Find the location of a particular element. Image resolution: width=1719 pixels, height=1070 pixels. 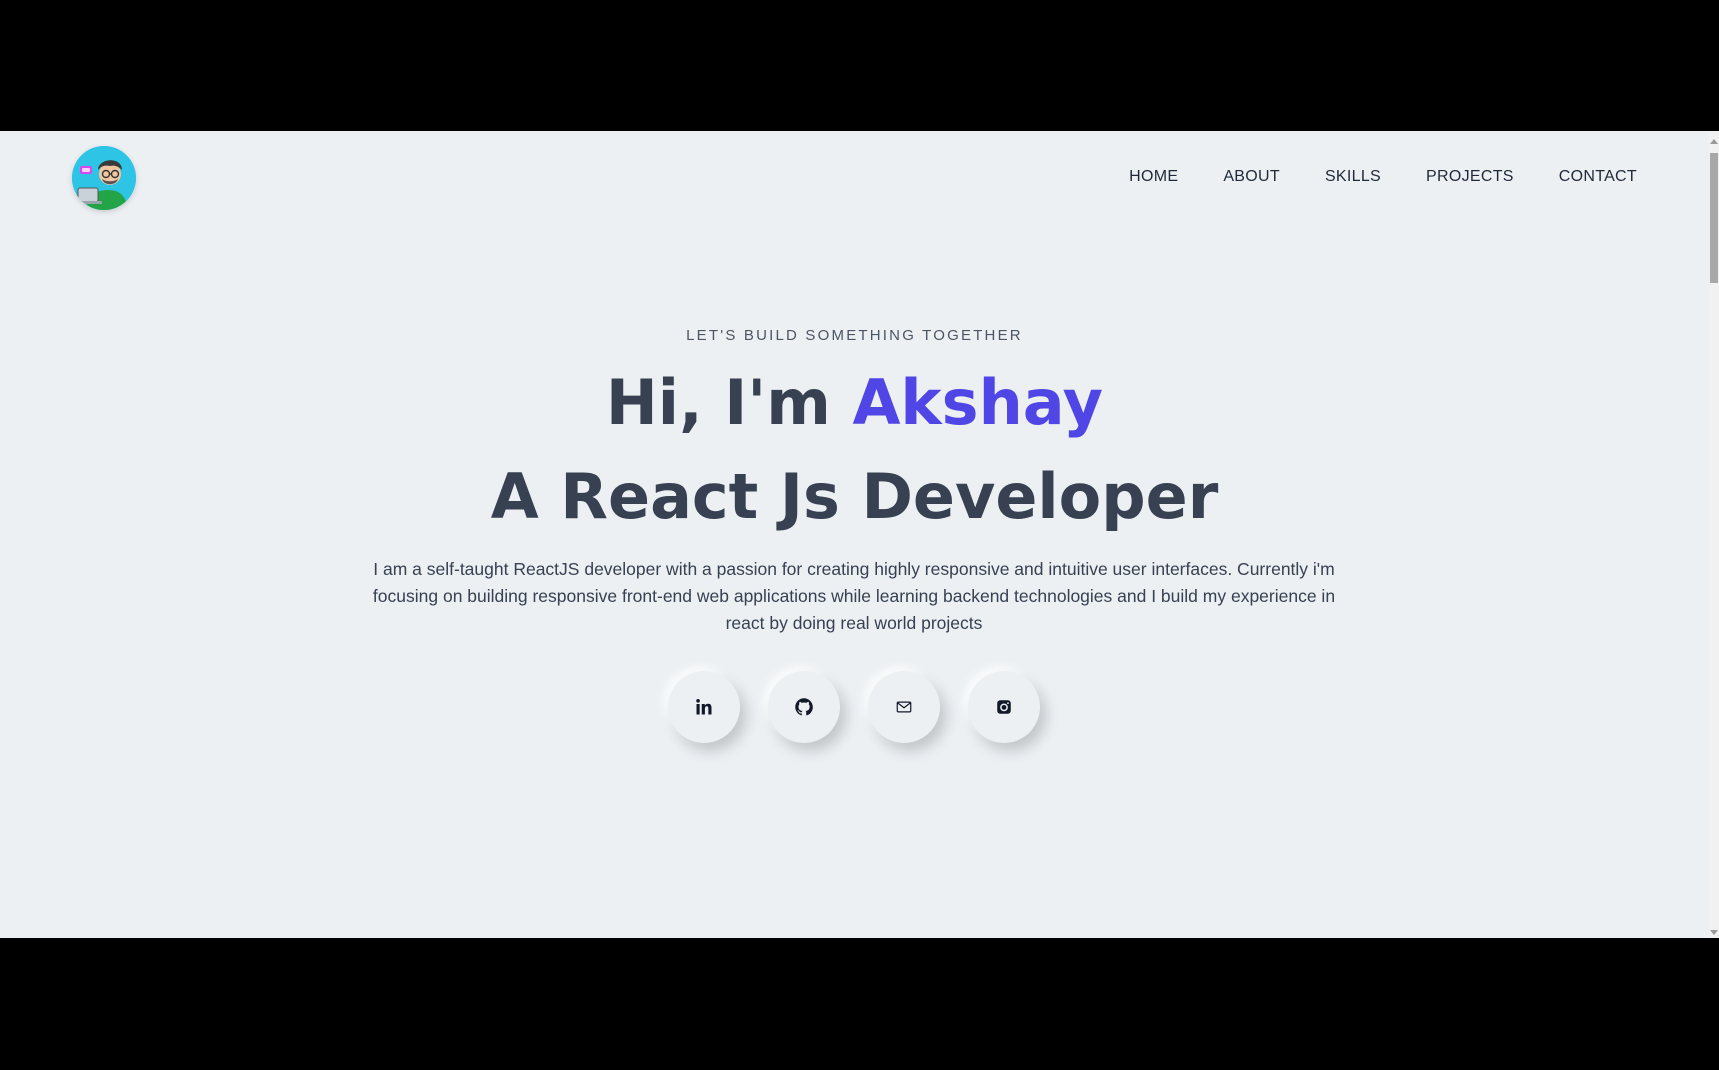

hero-eyebrow: LET'S BUILD SOMETHING TOGETHER is located at coordinates (854, 335).